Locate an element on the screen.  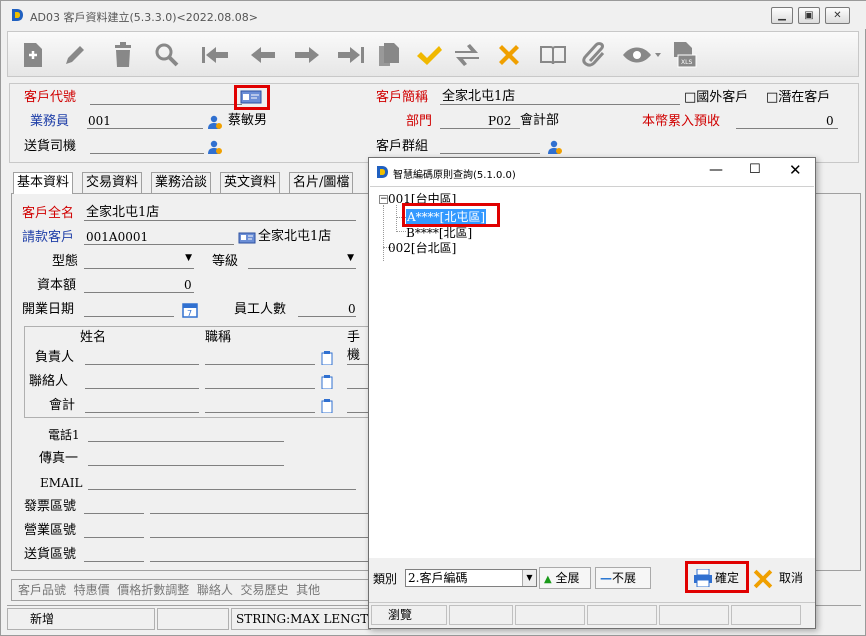
close-button: ✕ is located at coordinates (837, 15).